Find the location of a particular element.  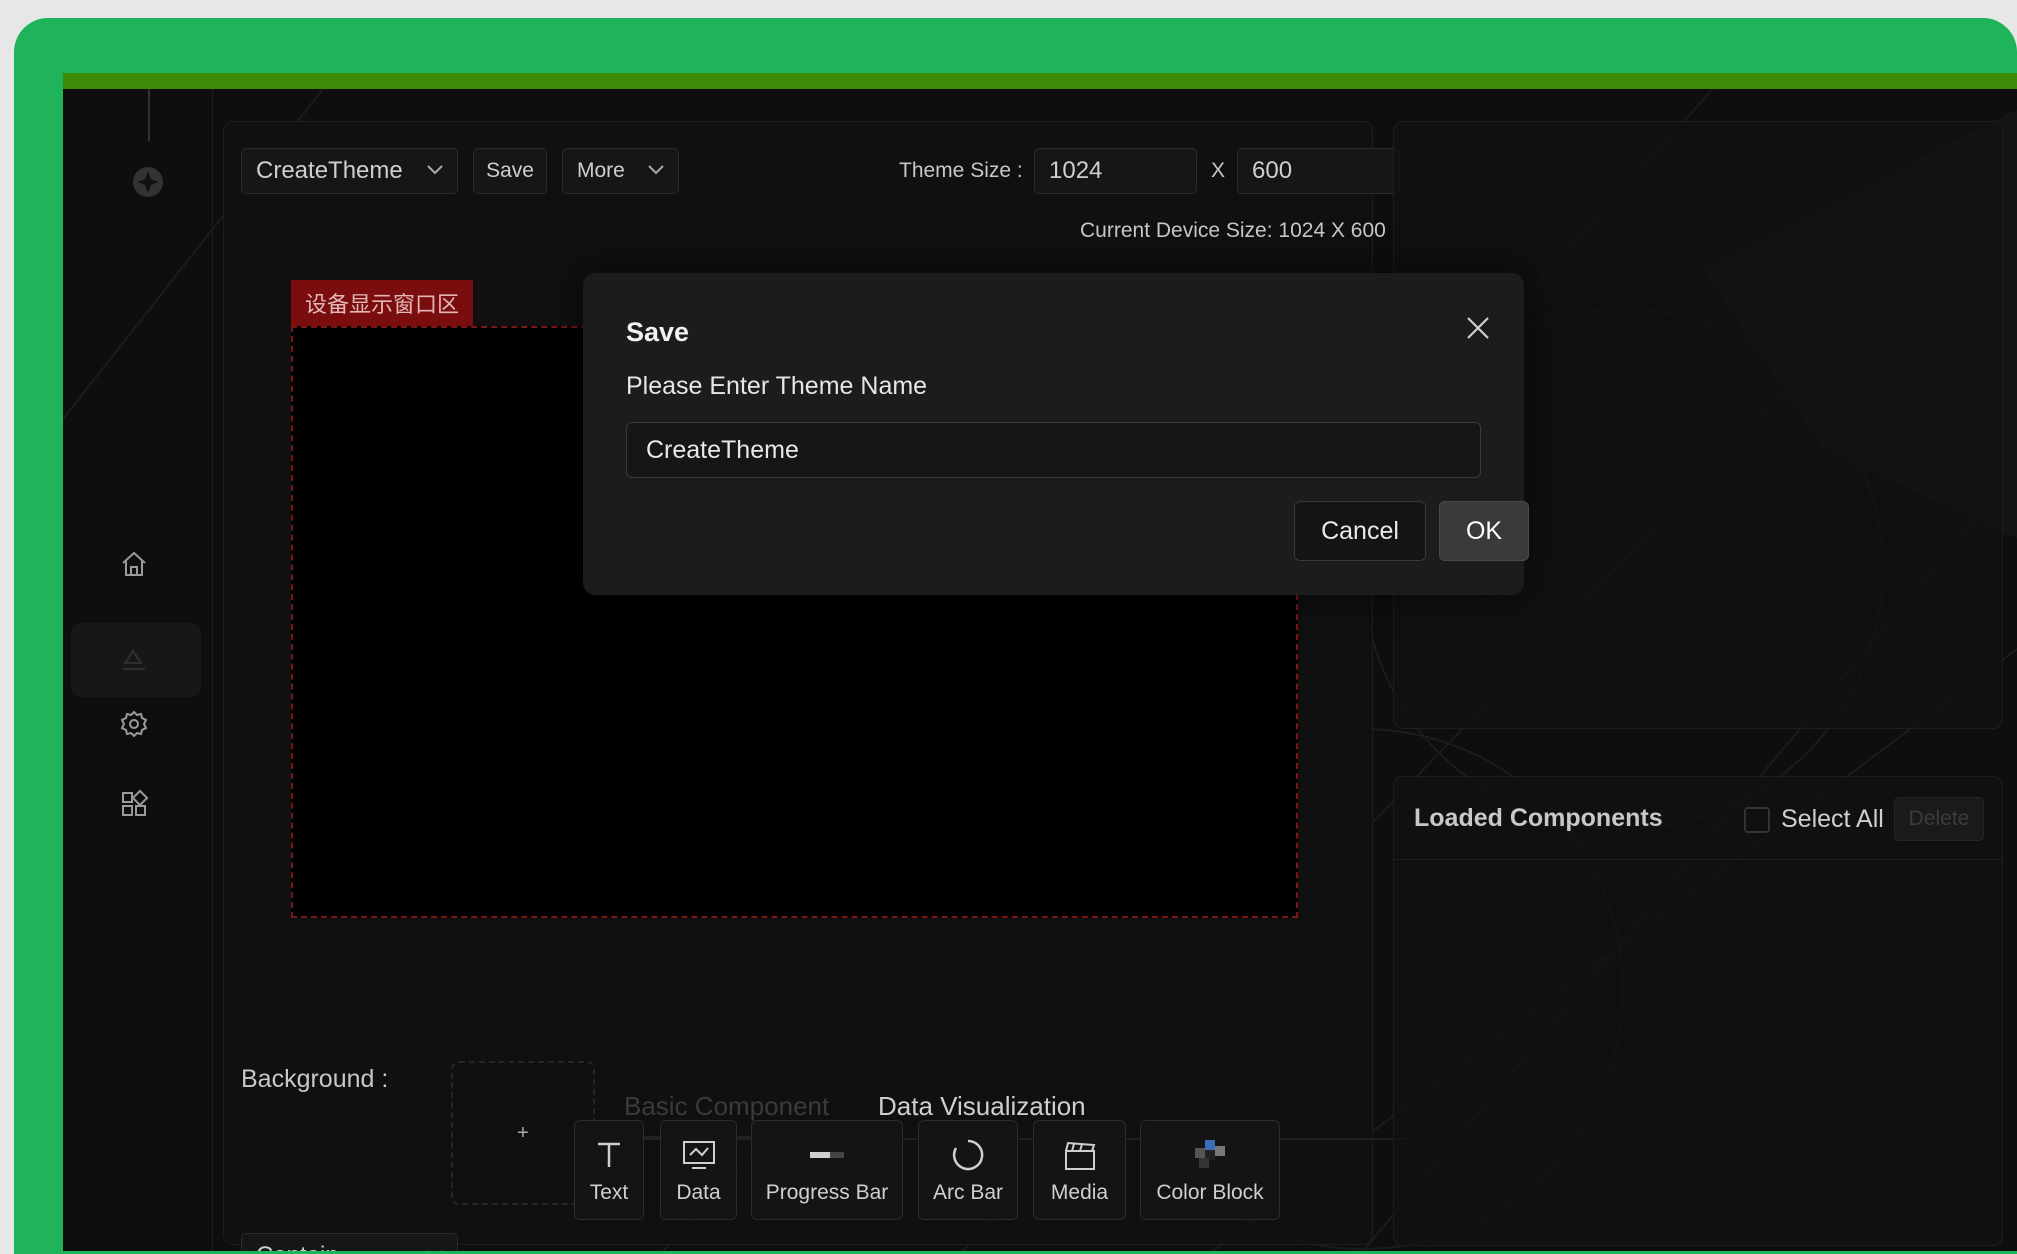

loaded-components-panel: Loaded Components Select All Delete is located at coordinates (1698, 1011).